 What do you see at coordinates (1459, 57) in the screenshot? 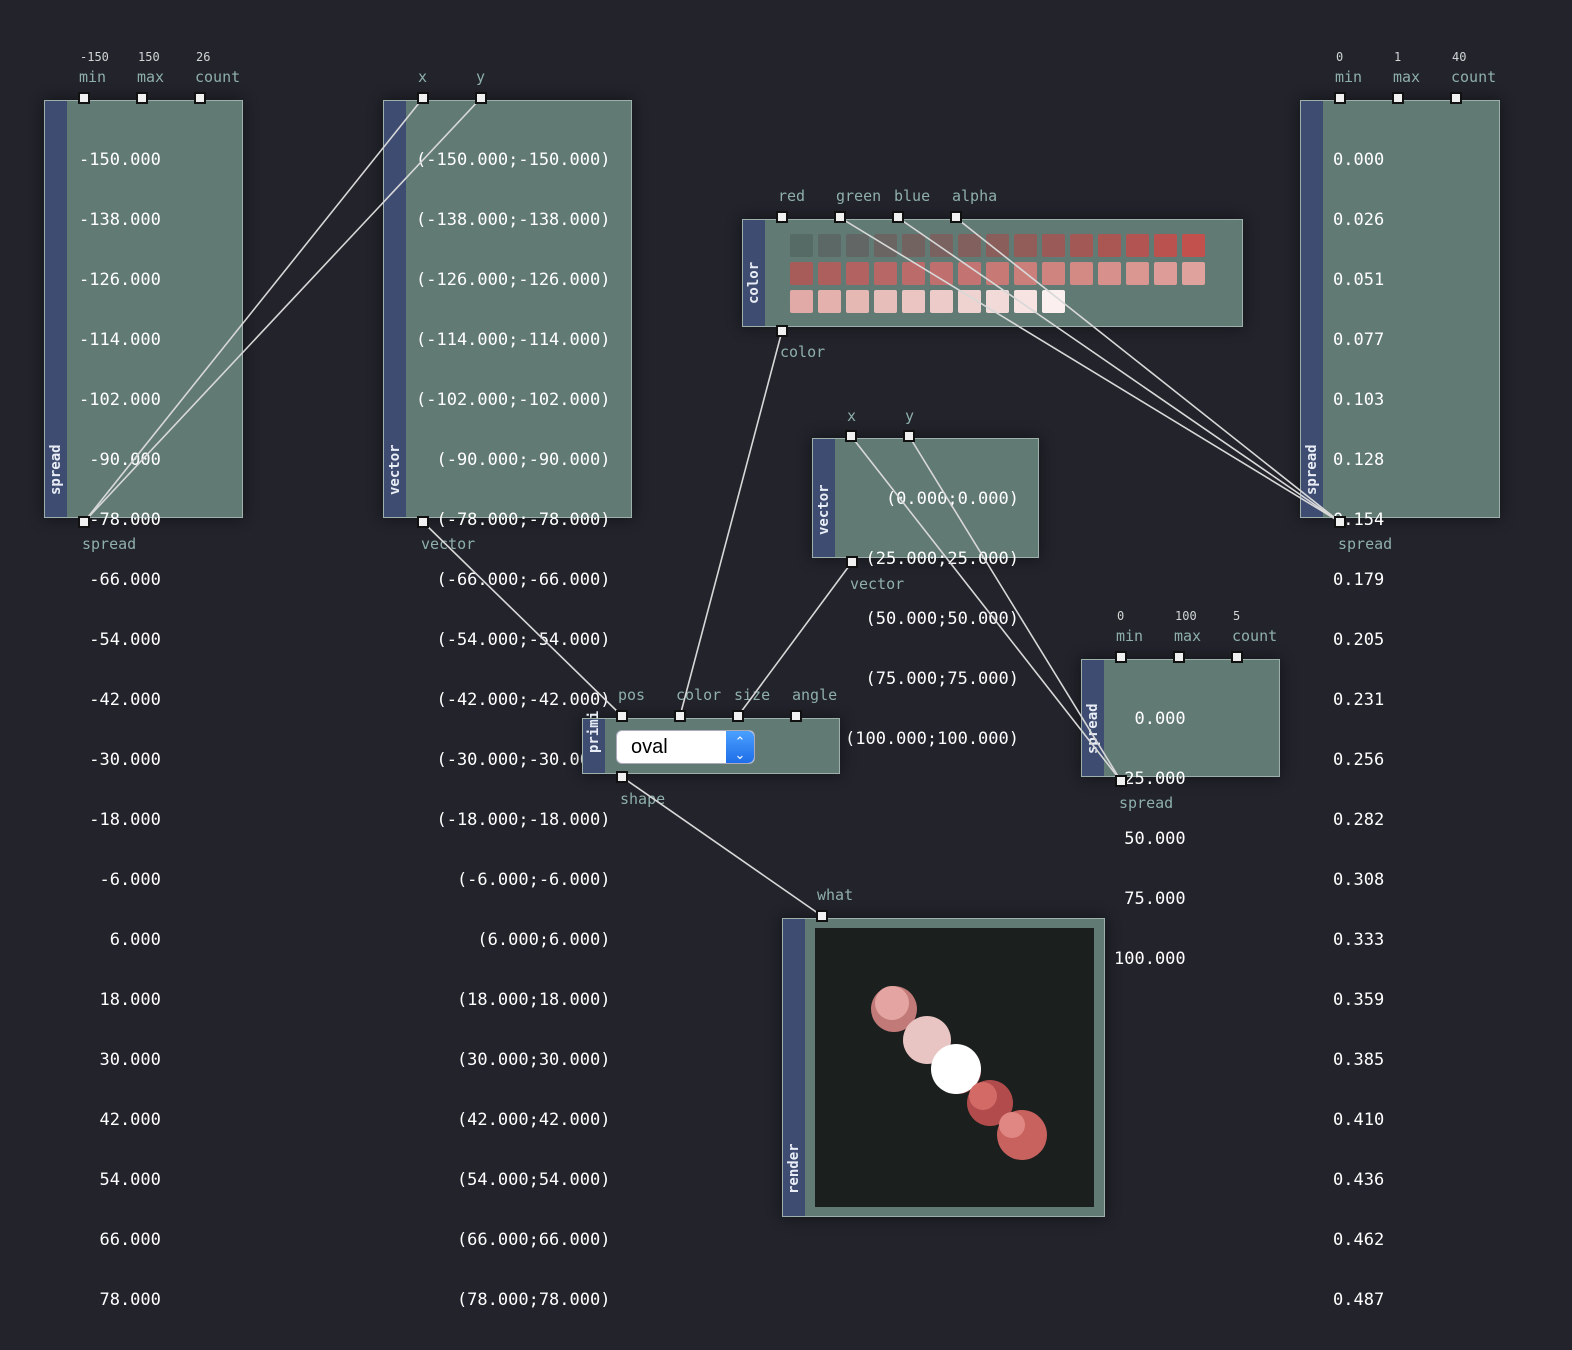
I see `count-param-value: 40` at bounding box center [1459, 57].